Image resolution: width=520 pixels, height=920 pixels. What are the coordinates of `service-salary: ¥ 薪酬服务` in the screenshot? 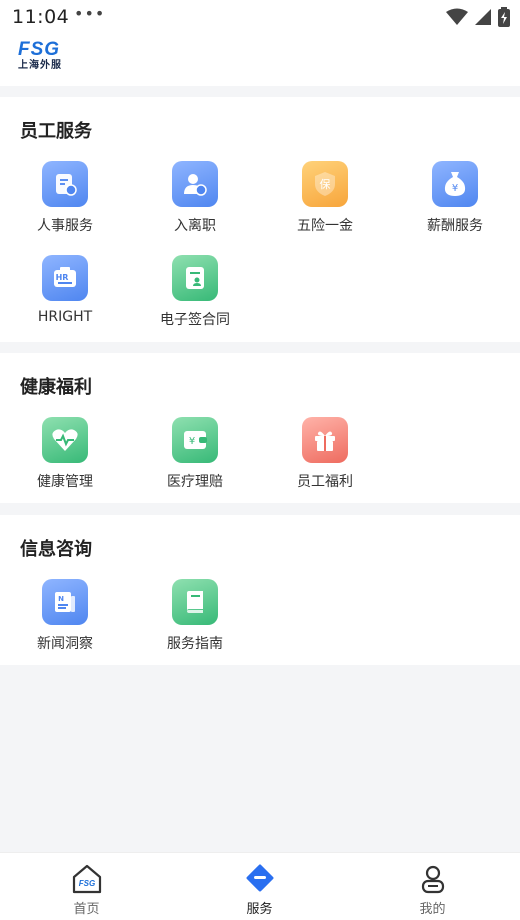 It's located at (455, 206).